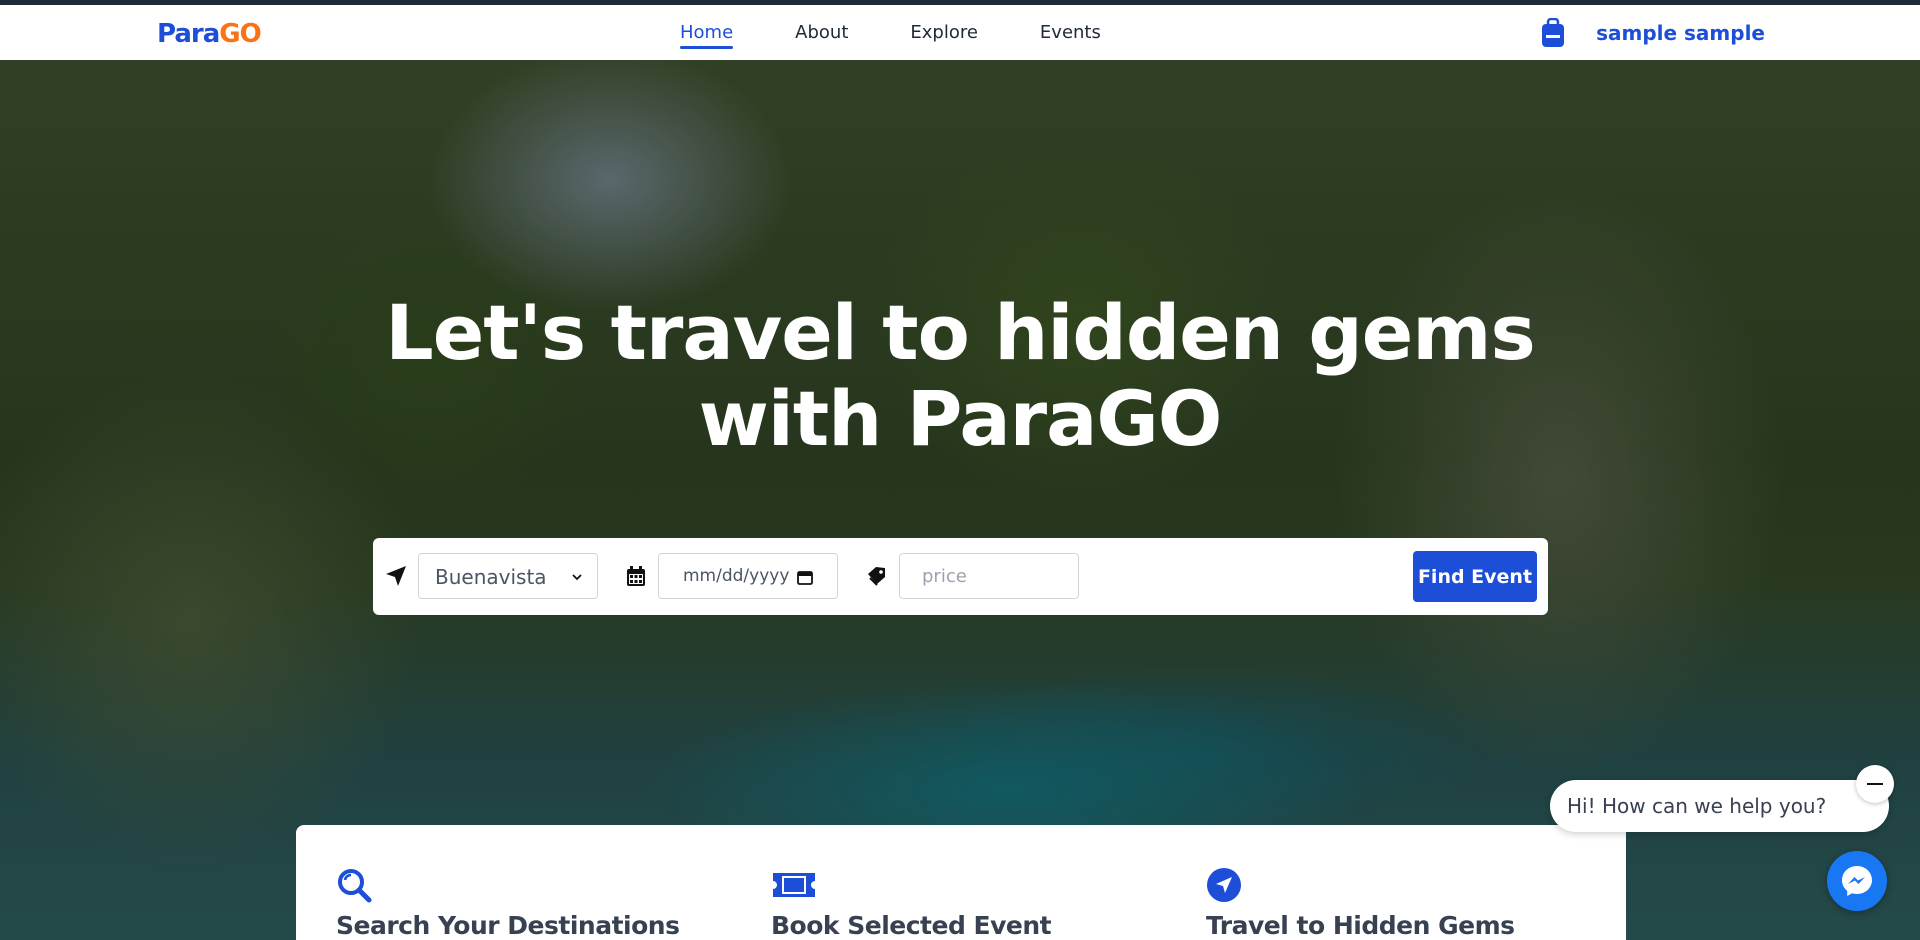 The width and height of the screenshot is (1920, 940). I want to click on event-search-bar: Buenavista mm/dd/yyyy Find Event, so click(960, 576).